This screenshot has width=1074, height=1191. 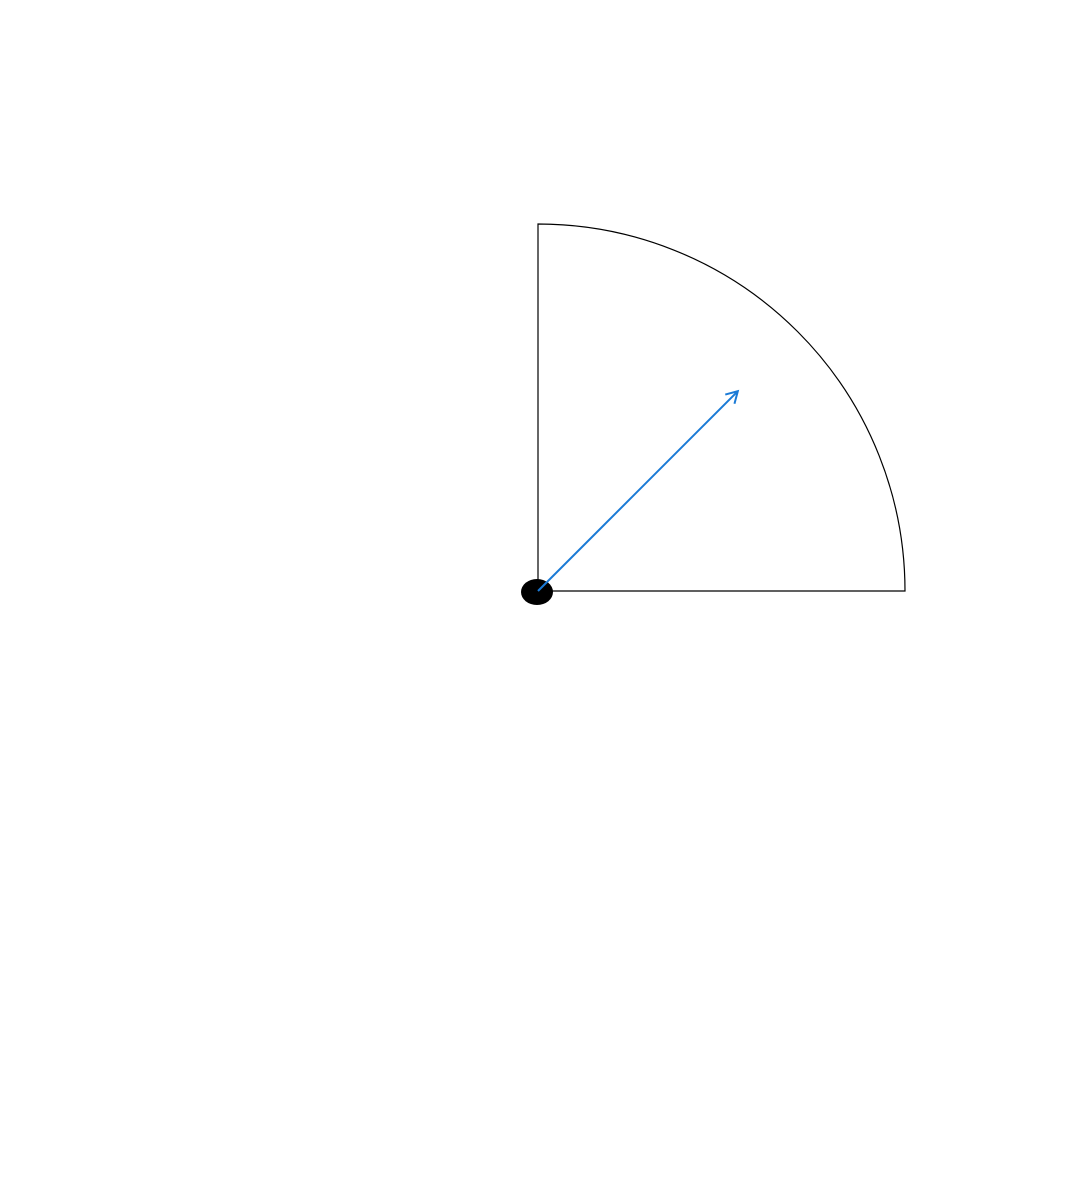 What do you see at coordinates (537, 592) in the screenshot?
I see `origin-point` at bounding box center [537, 592].